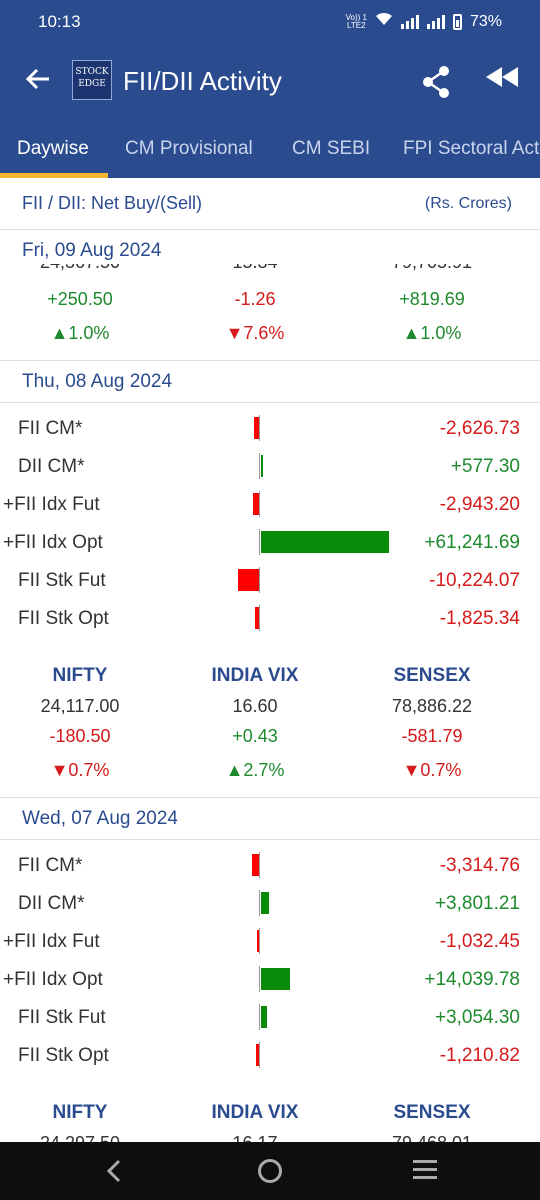 This screenshot has height=1200, width=540. Describe the element at coordinates (270, 429) in the screenshot. I see `flow-row: FII CM* -2,626.73` at that location.